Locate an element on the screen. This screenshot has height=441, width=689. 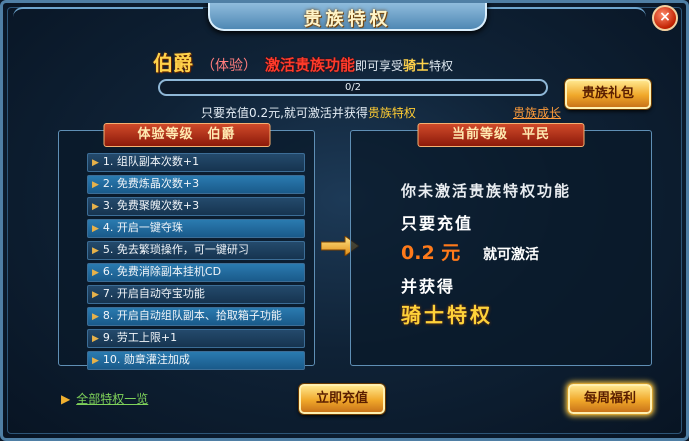
knight-text: 骑士 is located at coordinates (416, 66).